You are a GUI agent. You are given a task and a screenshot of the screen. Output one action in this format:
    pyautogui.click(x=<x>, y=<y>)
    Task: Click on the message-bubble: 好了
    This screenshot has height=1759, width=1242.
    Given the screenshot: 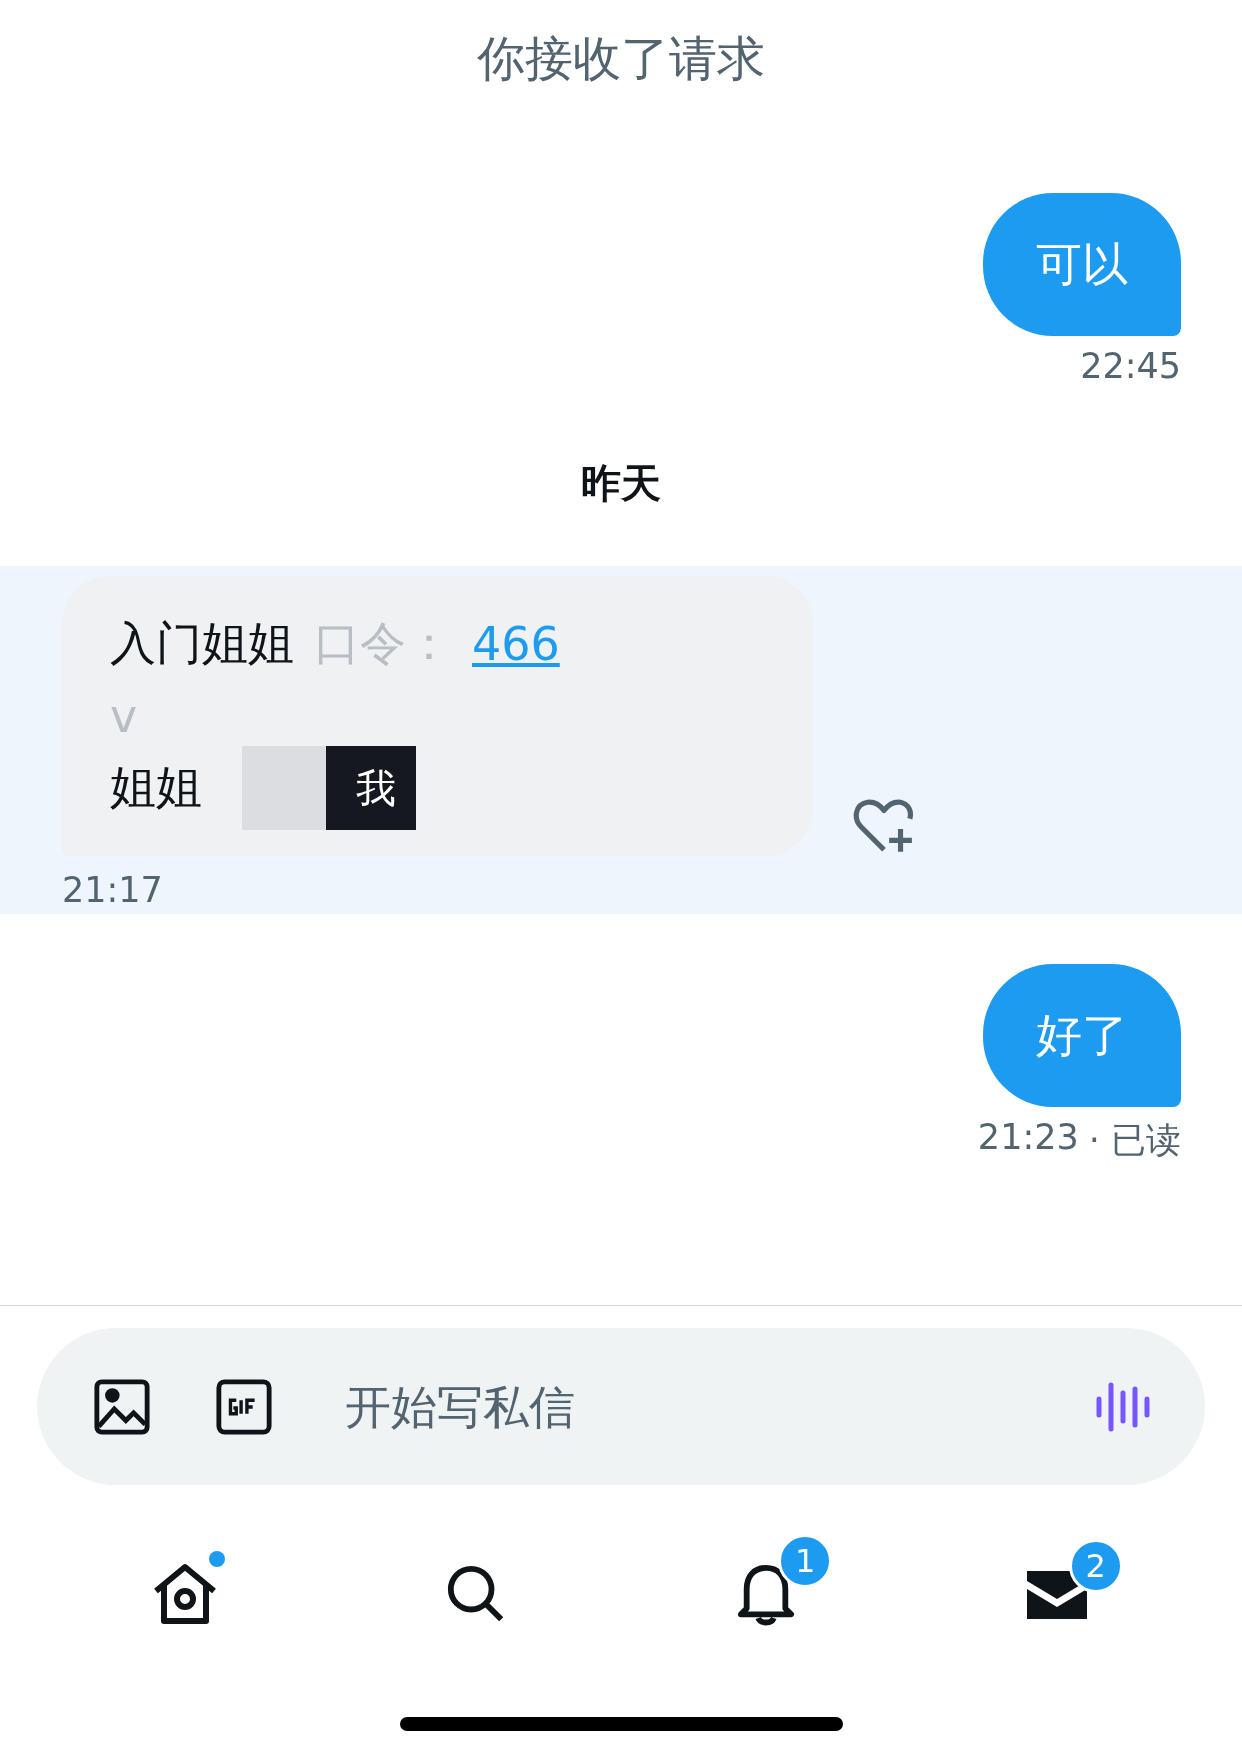 What is the action you would take?
    pyautogui.click(x=1082, y=1035)
    